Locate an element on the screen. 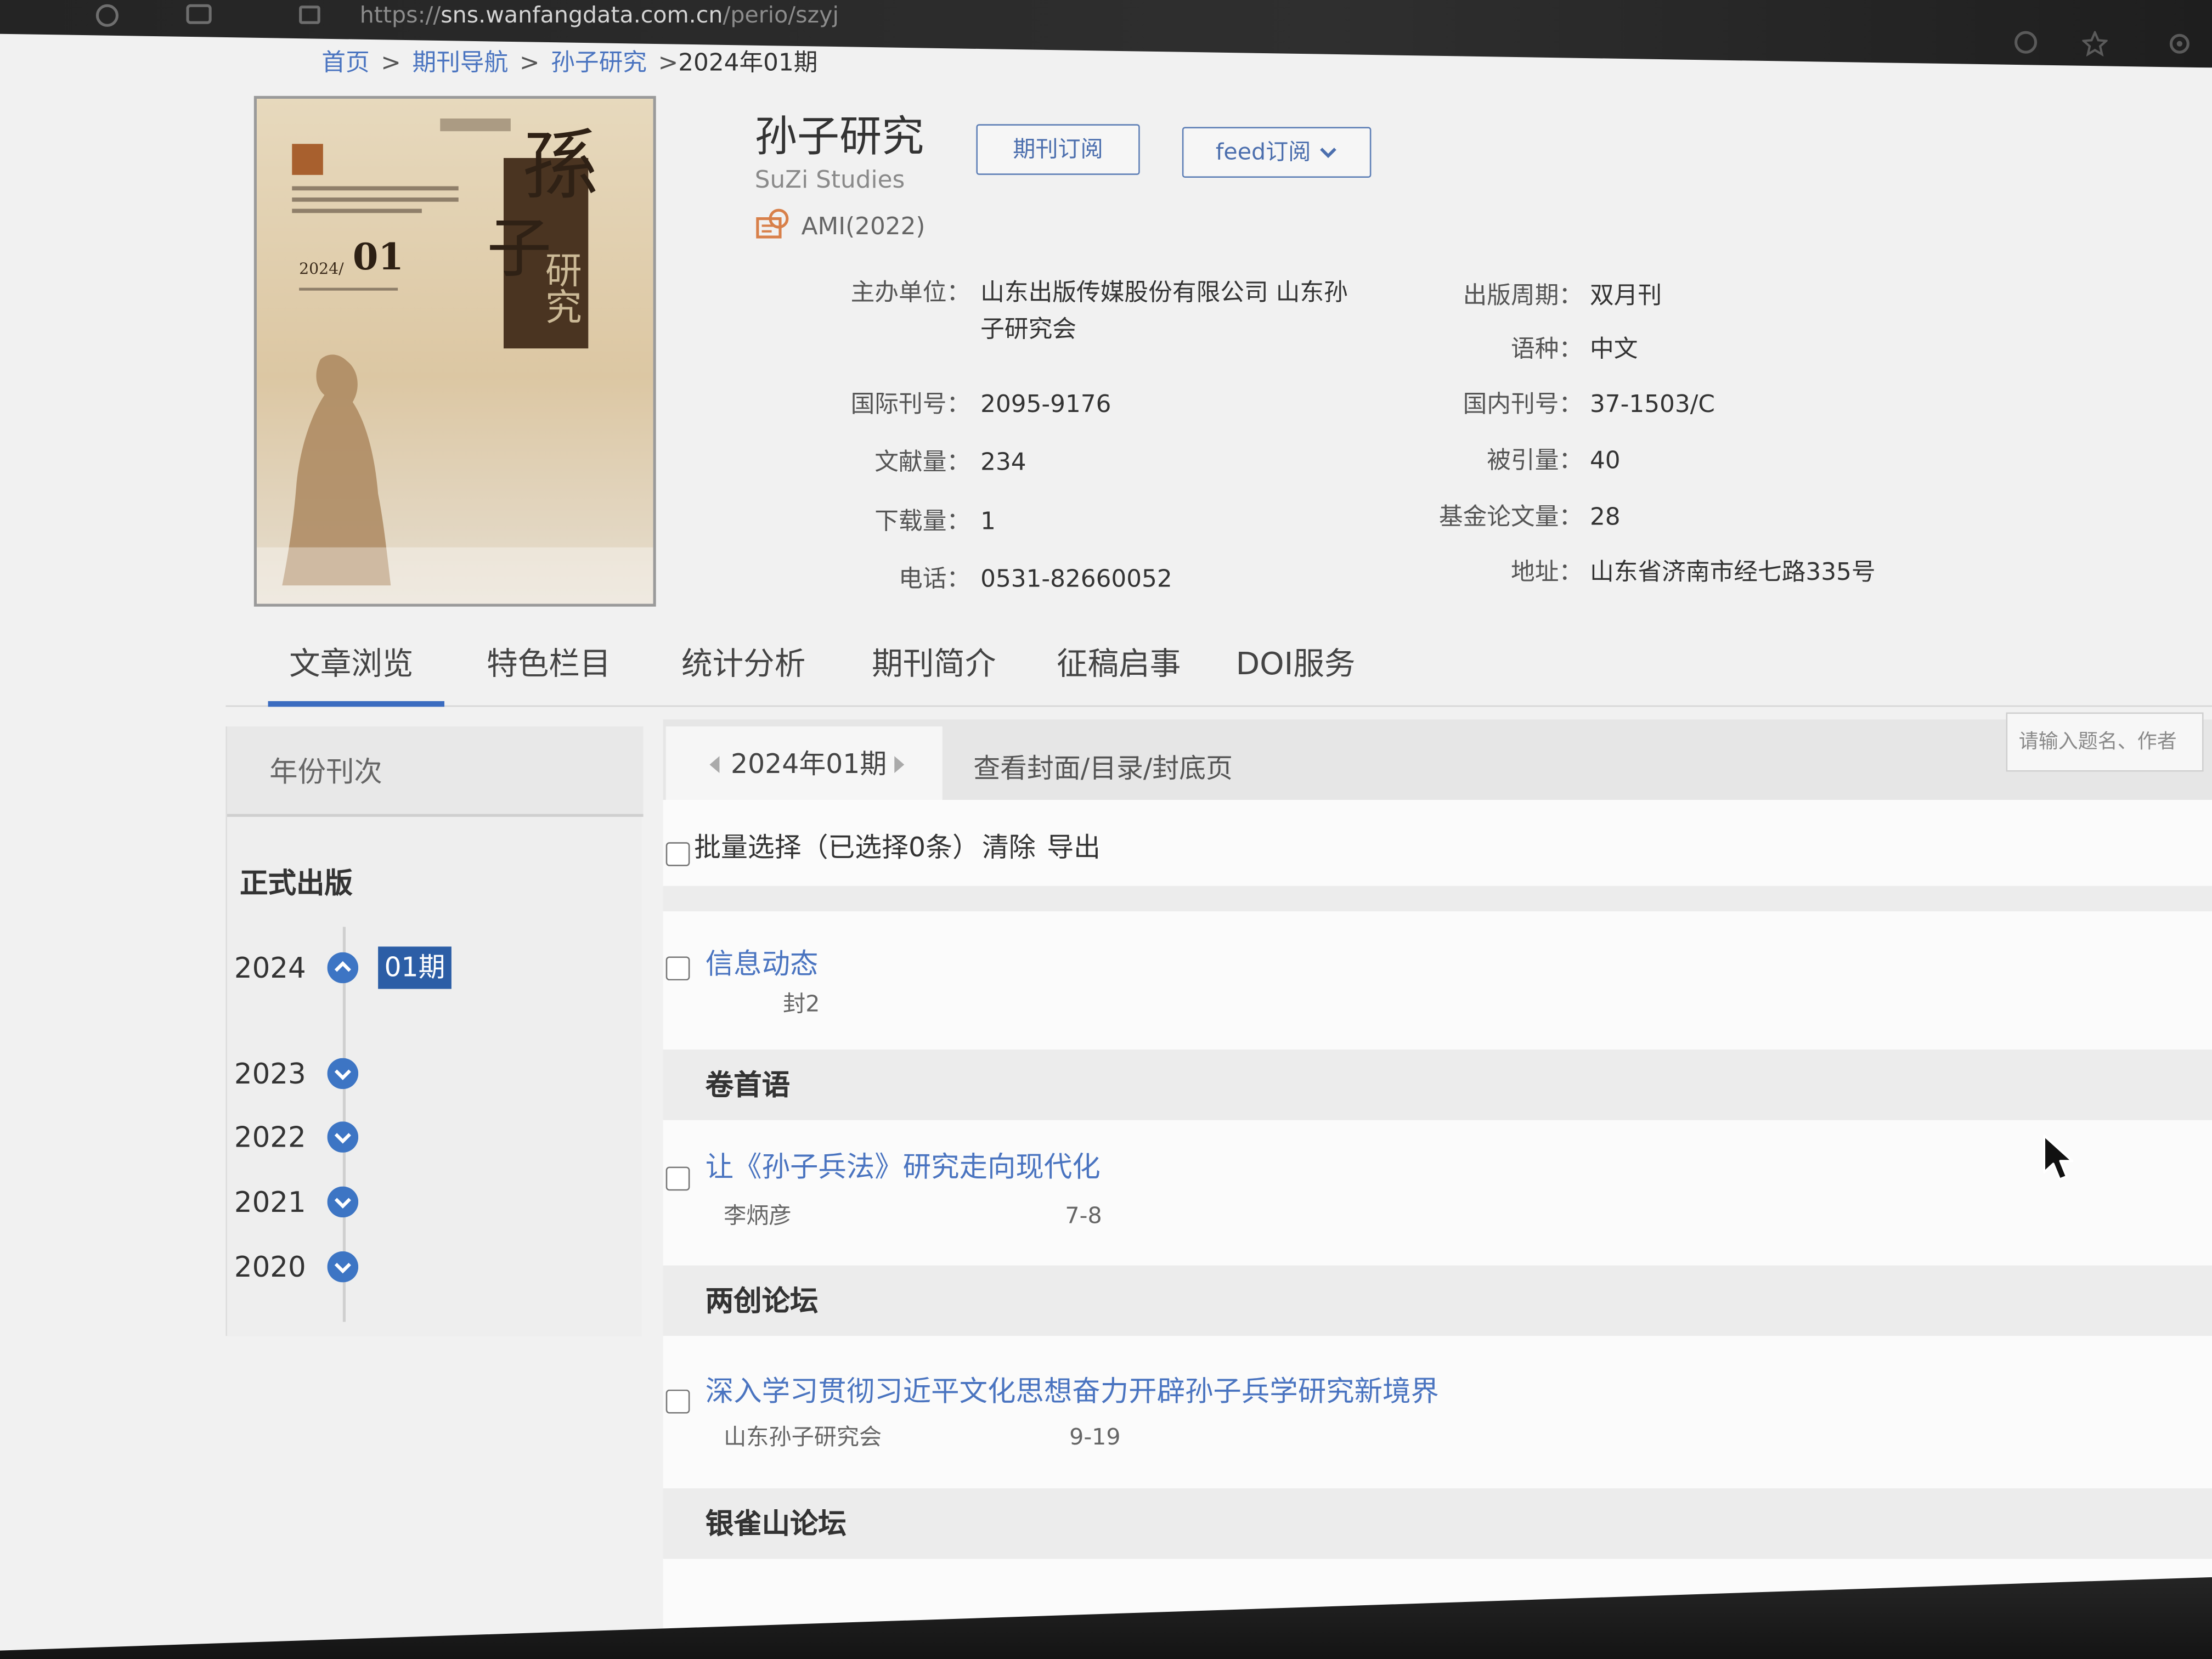 This screenshot has height=1659, width=2212. info-value-frequency: 双月刊 is located at coordinates (1626, 296).